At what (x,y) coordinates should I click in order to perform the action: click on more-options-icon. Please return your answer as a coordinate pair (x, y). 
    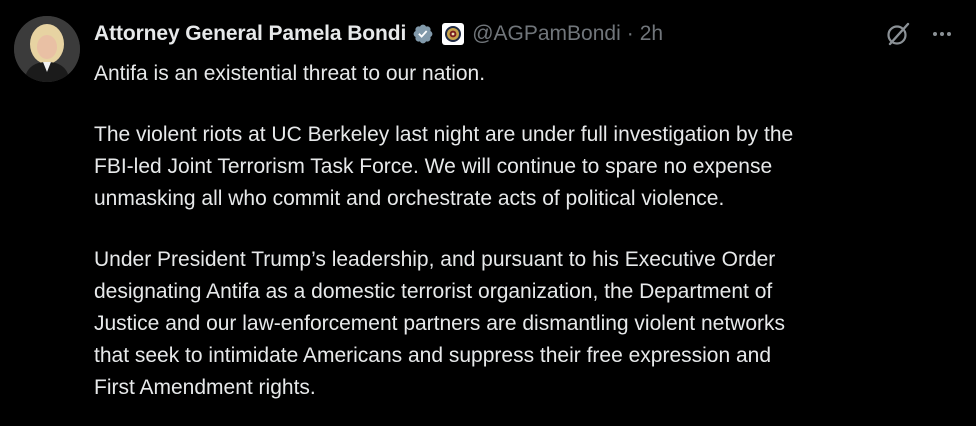
    Looking at the image, I should click on (942, 34).